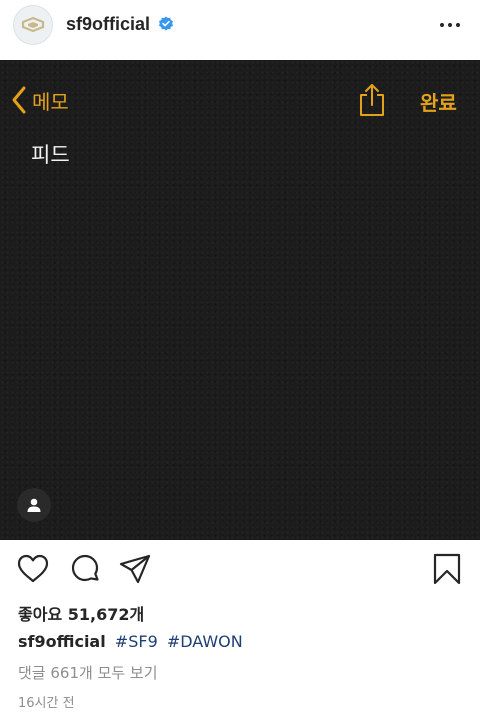 This screenshot has height=718, width=480. Describe the element at coordinates (46, 703) in the screenshot. I see `post-timestamp: 16시간 전` at that location.